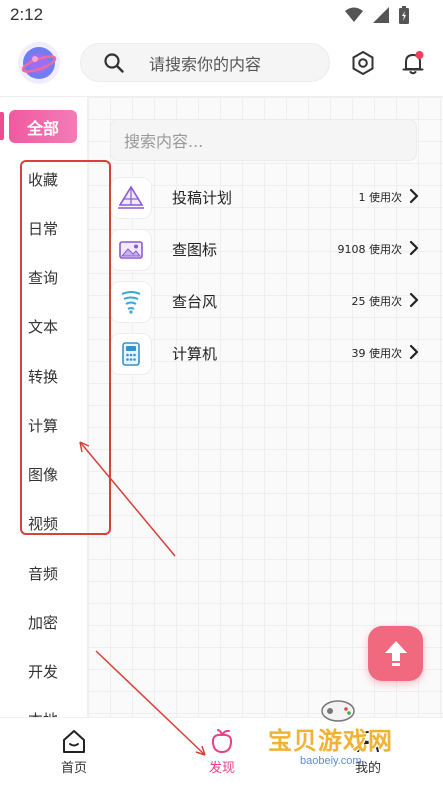  What do you see at coordinates (202, 198) in the screenshot?
I see `tool-name: 投稿计划` at bounding box center [202, 198].